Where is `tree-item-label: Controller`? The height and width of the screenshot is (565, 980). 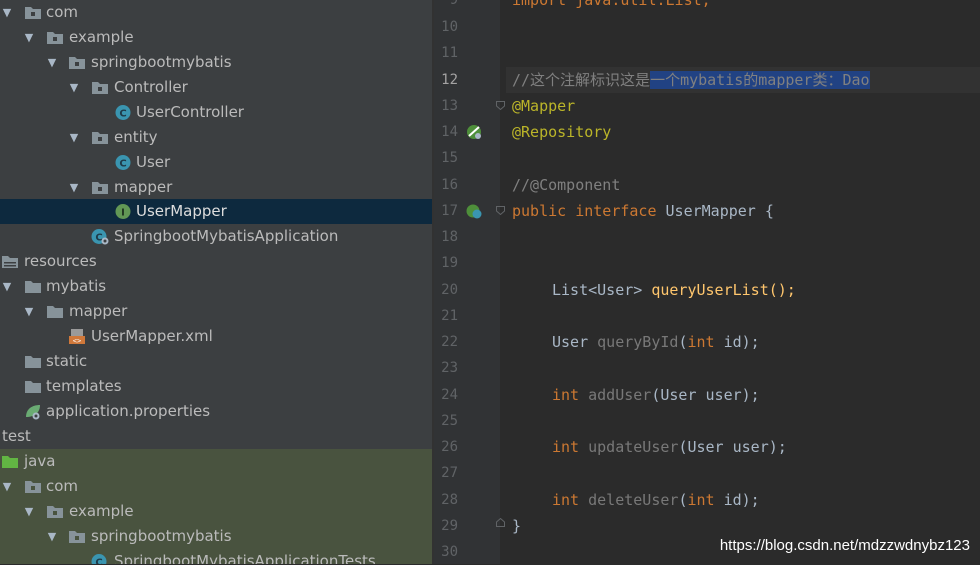
tree-item-label: Controller is located at coordinates (151, 87).